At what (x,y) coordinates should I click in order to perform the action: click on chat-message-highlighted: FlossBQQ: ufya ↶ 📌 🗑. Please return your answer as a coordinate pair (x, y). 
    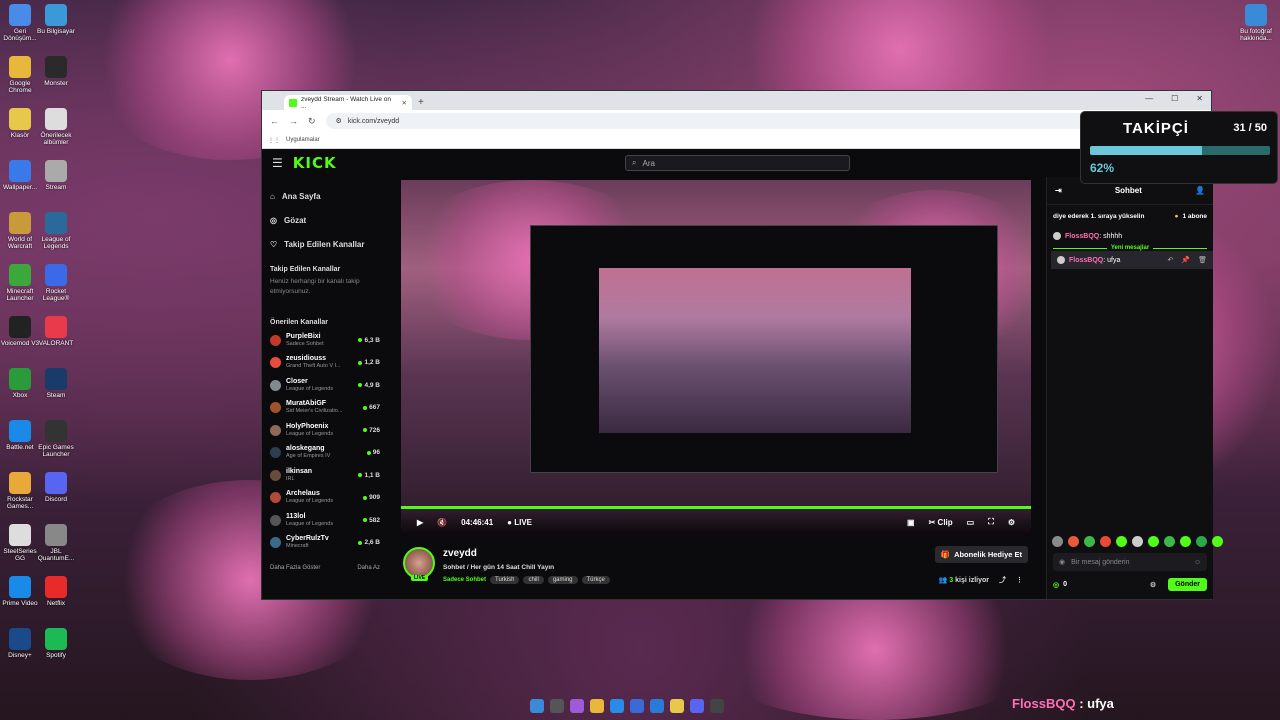
    Looking at the image, I should click on (1132, 260).